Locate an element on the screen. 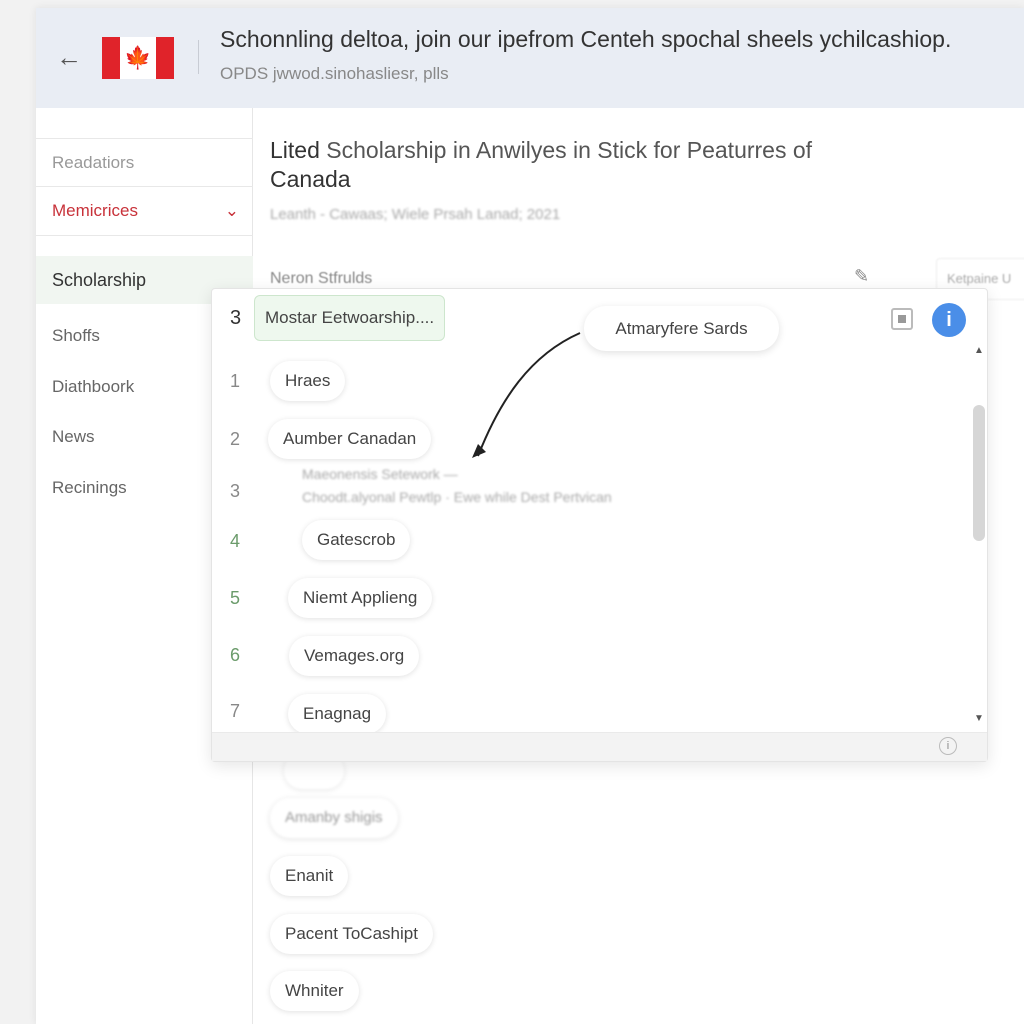  title-part: Lited is located at coordinates (298, 150).